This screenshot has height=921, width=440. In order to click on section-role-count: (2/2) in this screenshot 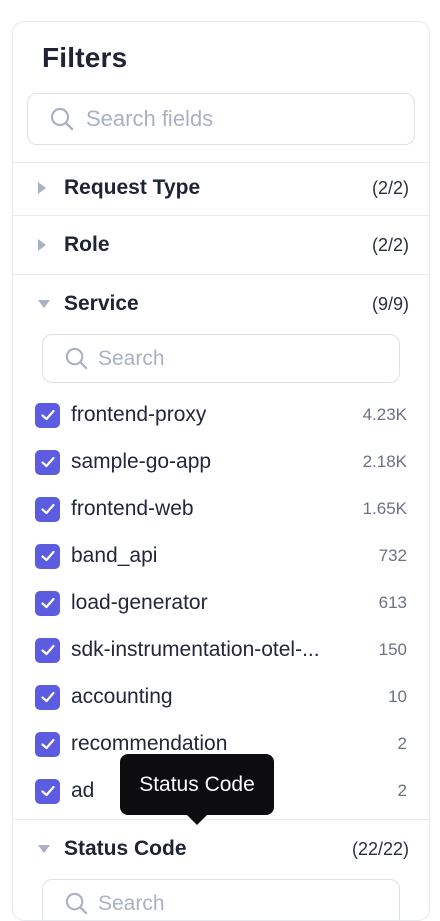, I will do `click(390, 244)`.